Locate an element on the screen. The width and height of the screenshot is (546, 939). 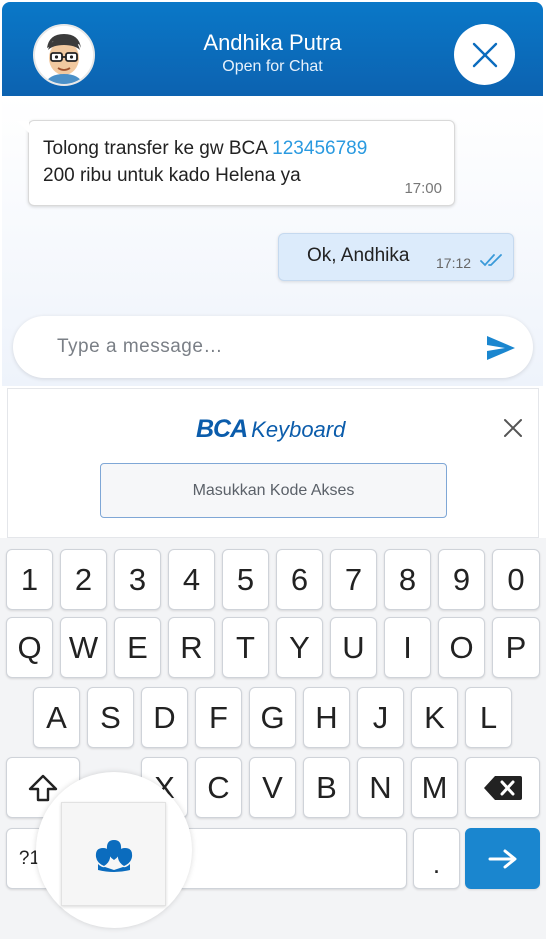
keyboard-logo-text: Keyboard is located at coordinates (298, 429).